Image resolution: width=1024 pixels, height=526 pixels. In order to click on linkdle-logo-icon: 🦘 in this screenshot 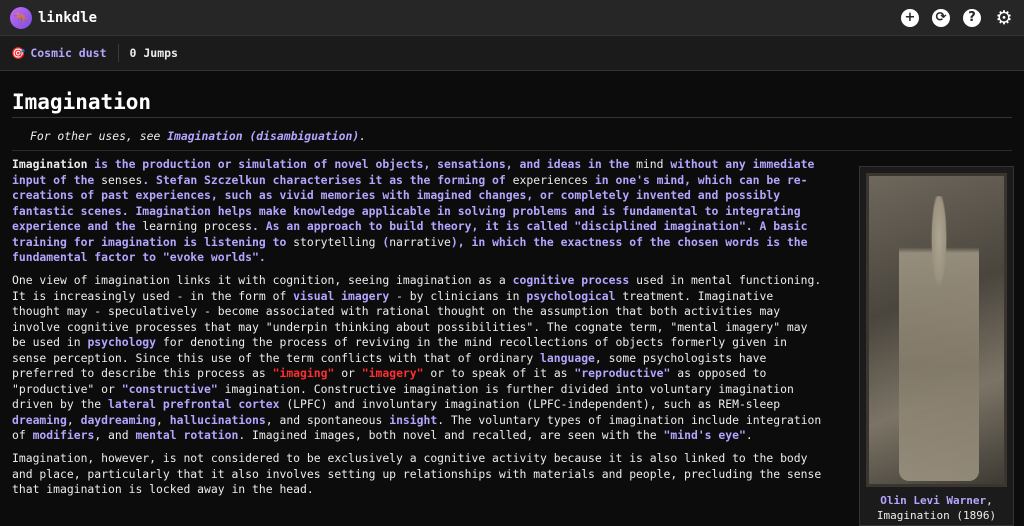, I will do `click(21, 17)`.